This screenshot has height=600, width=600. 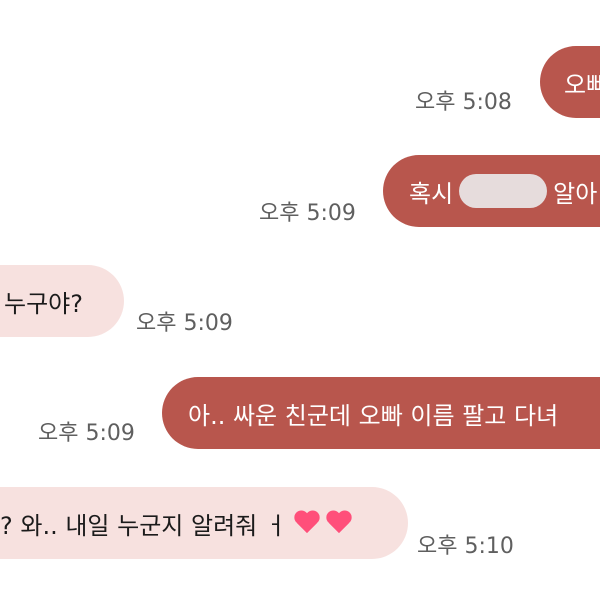 I want to click on blurred-name, so click(x=503, y=191).